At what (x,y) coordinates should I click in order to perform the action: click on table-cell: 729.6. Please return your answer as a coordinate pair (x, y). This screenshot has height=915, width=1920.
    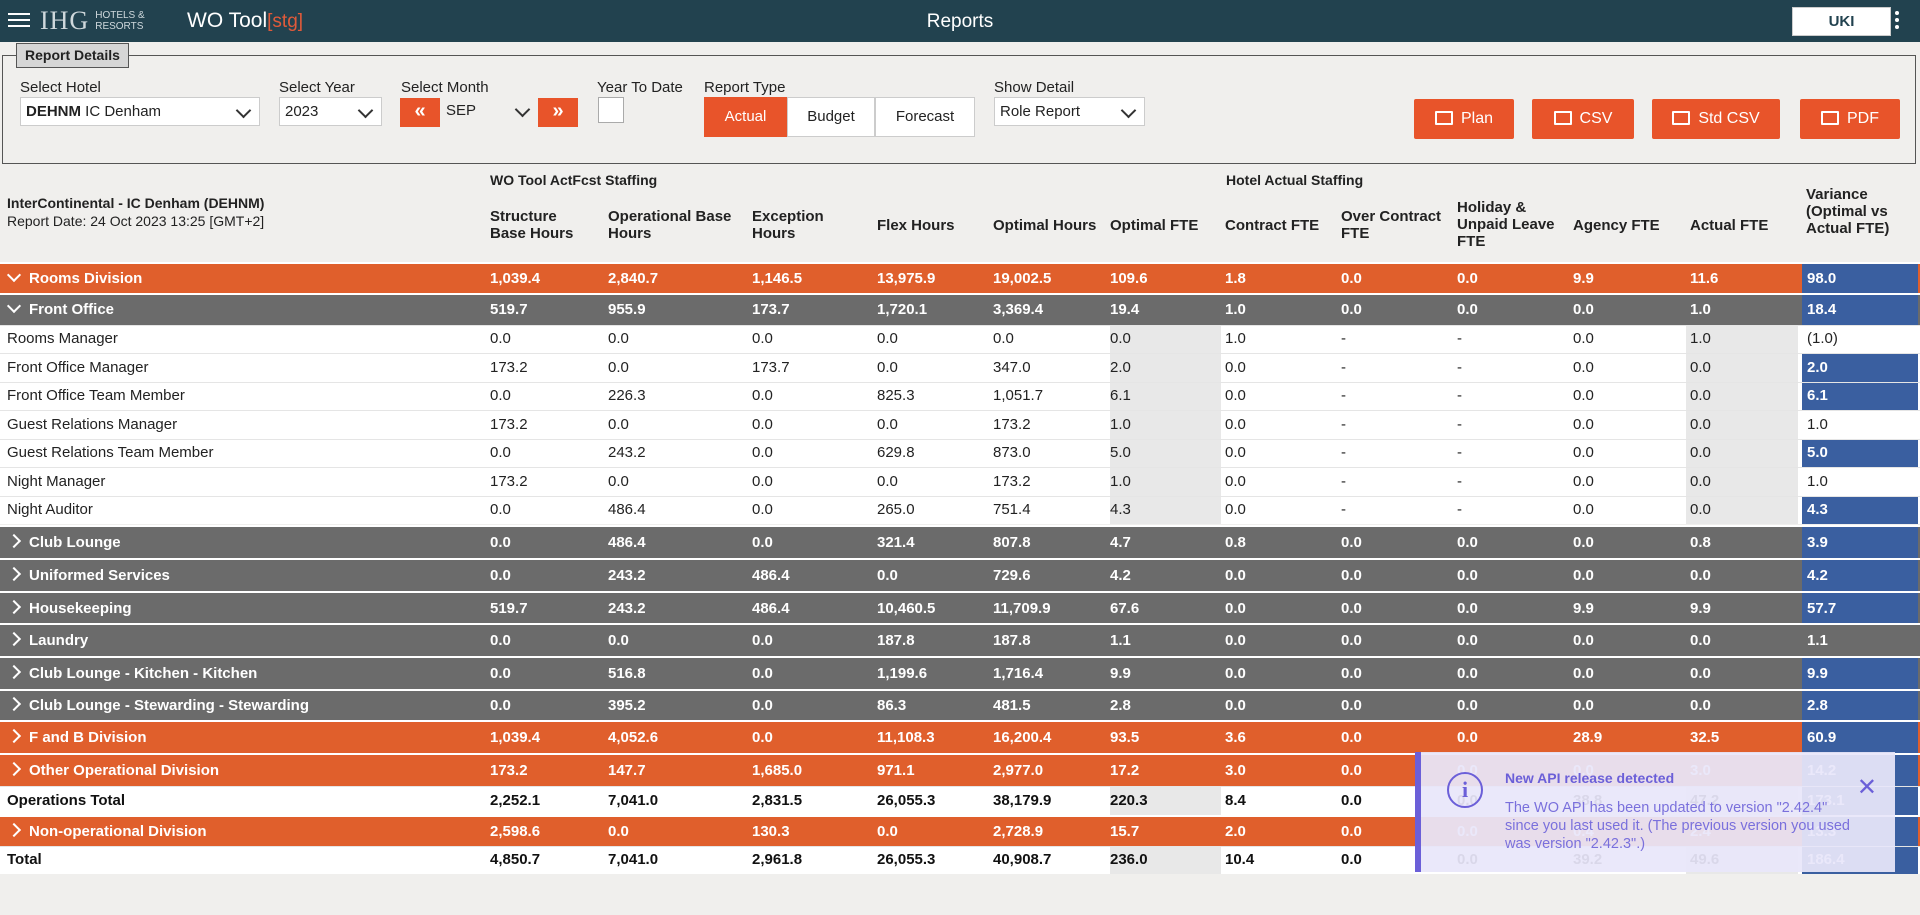
    Looking at the image, I should click on (1012, 575).